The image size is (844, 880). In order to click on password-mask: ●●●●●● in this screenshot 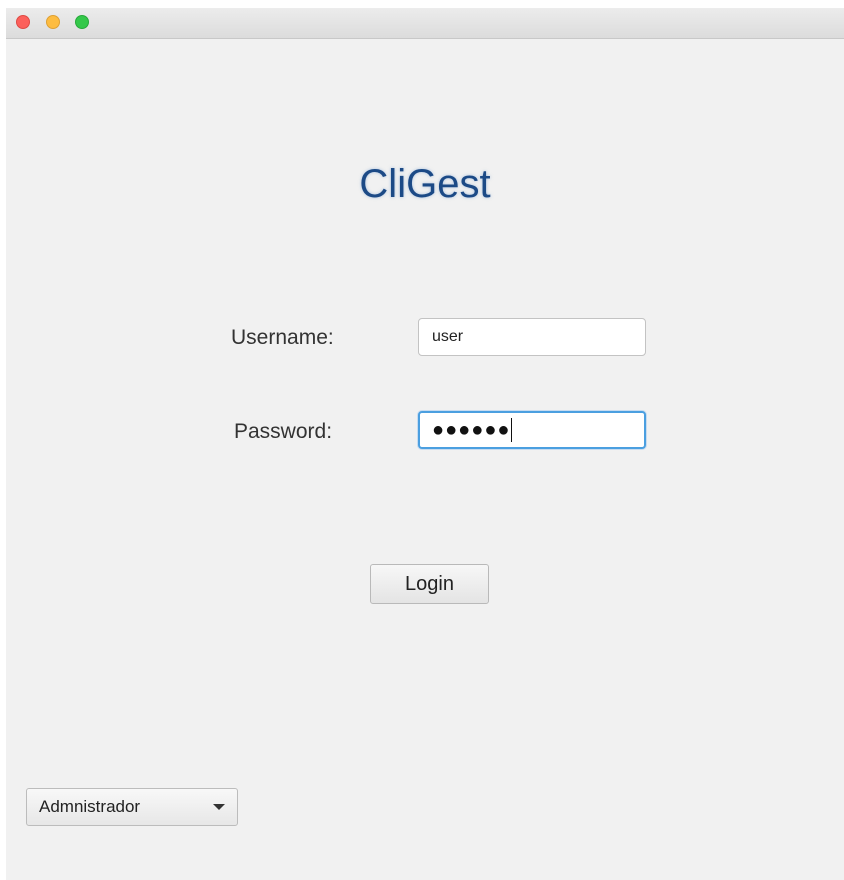, I will do `click(471, 430)`.